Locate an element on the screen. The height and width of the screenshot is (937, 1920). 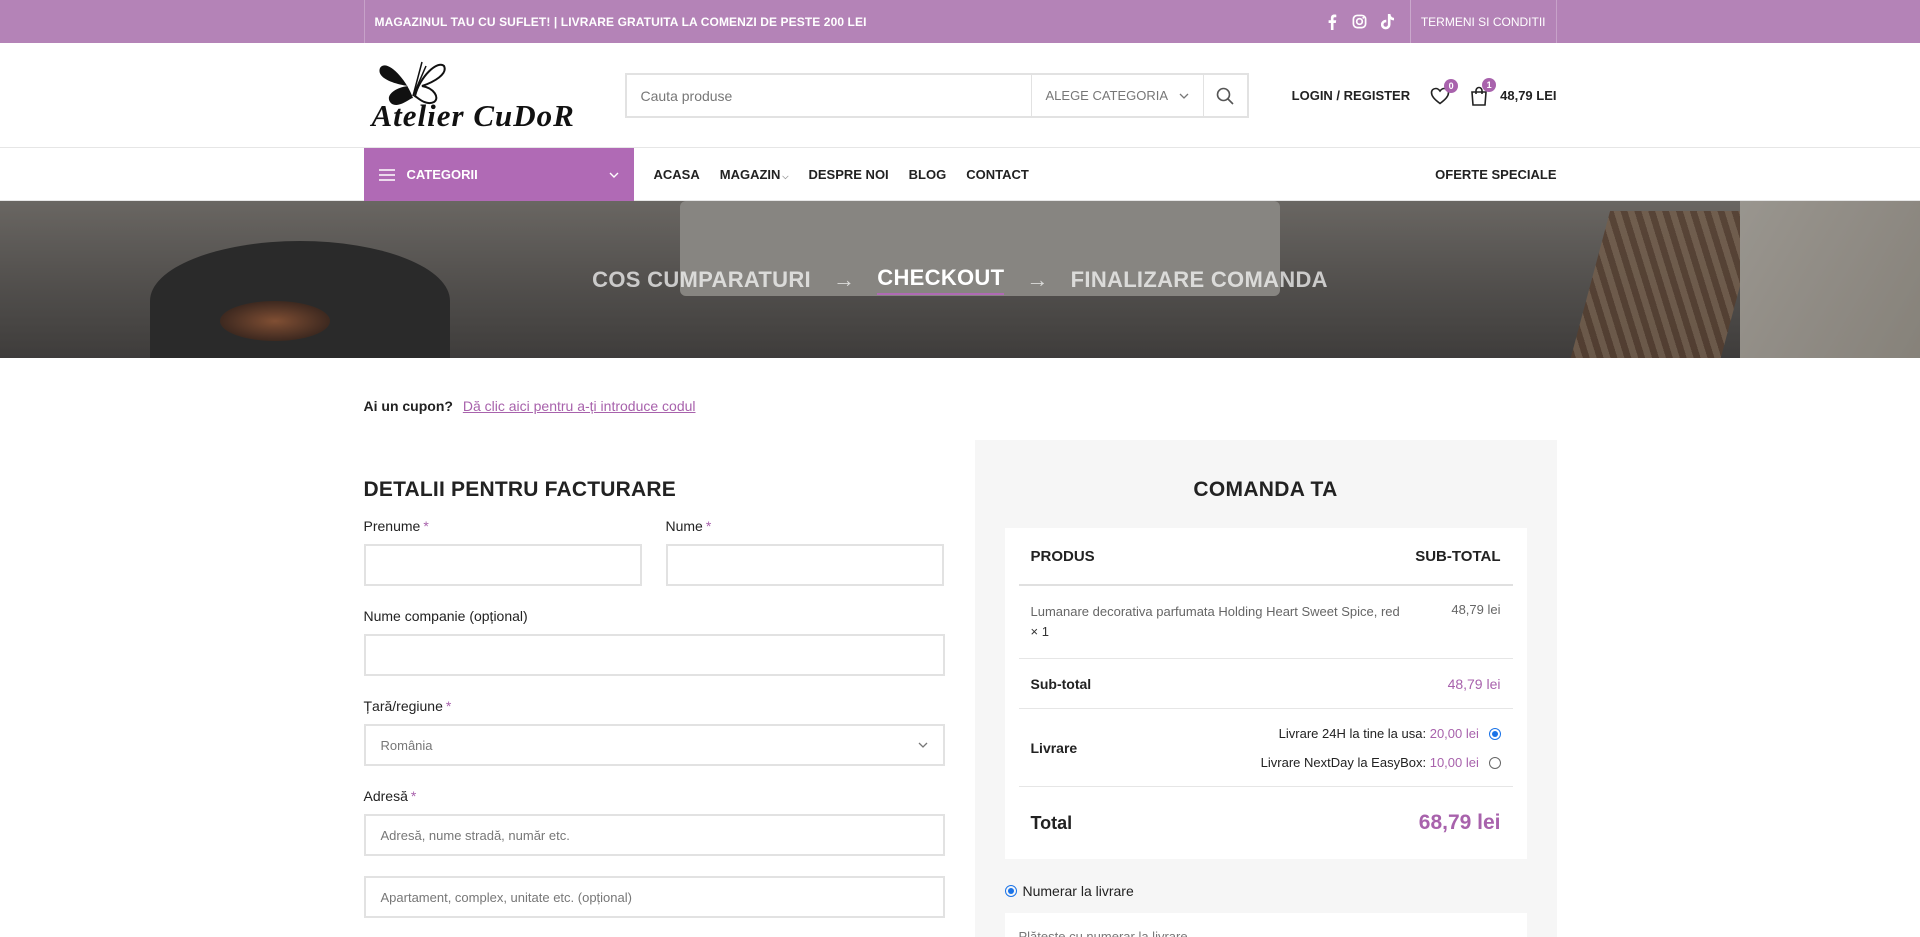
billing-title: DETALII PENTRU FACTURARE is located at coordinates (519, 489).